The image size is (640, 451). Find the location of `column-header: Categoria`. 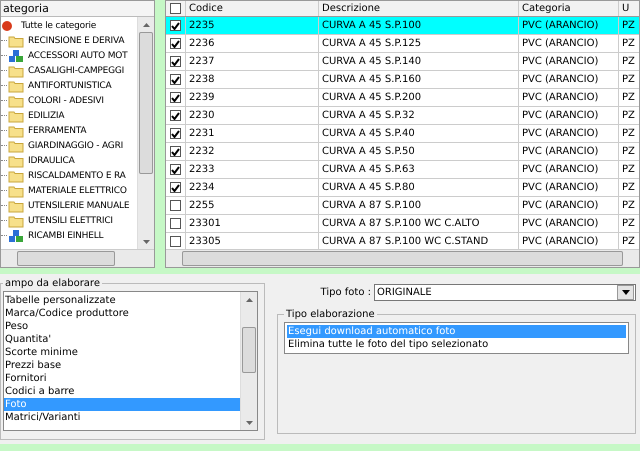

column-header: Categoria is located at coordinates (569, 8).